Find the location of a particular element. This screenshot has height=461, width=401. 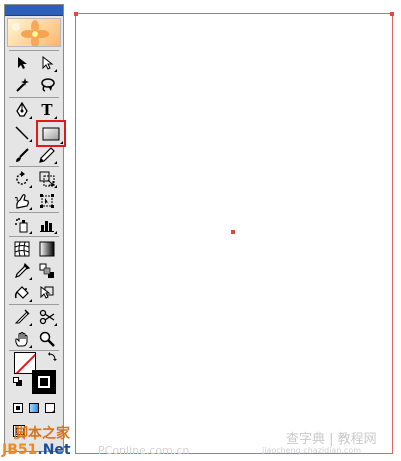

gradient-tool is located at coordinates (47, 249).